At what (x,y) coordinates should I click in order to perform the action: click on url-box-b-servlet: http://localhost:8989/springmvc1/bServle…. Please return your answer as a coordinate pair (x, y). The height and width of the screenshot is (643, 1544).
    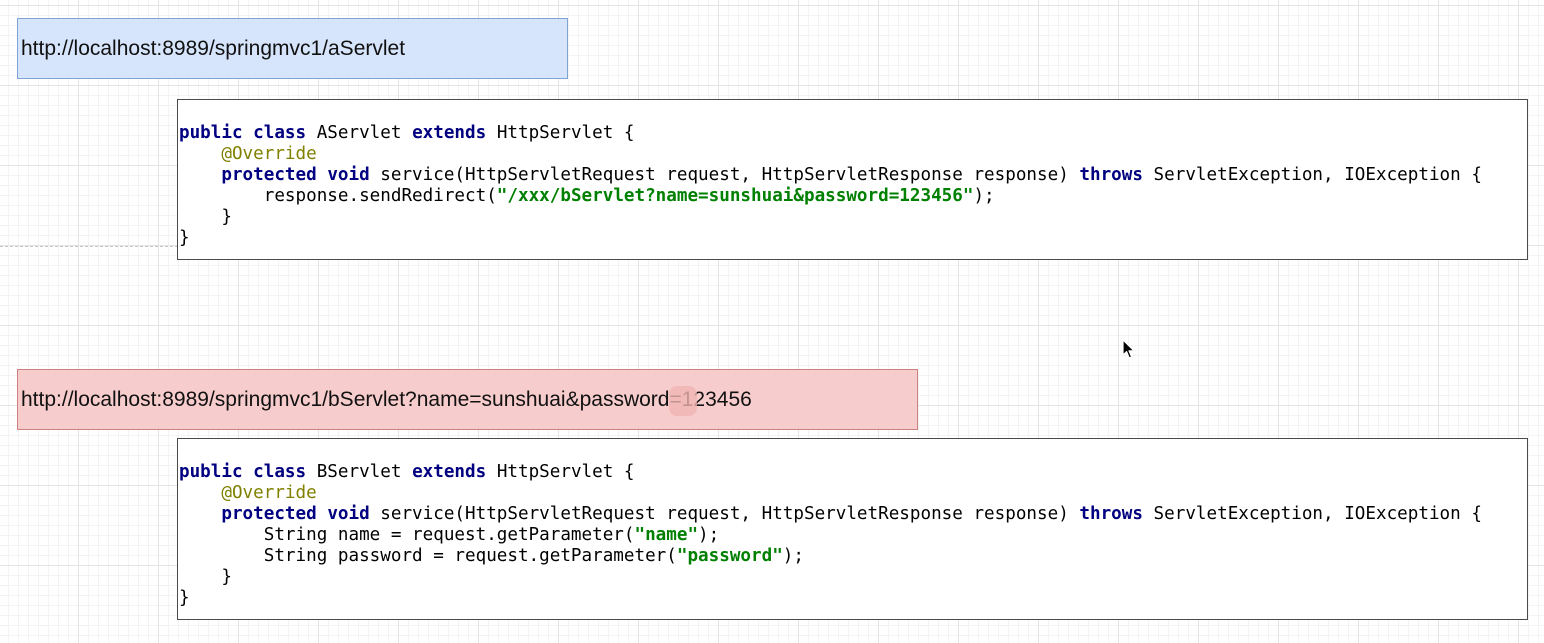
    Looking at the image, I should click on (467, 399).